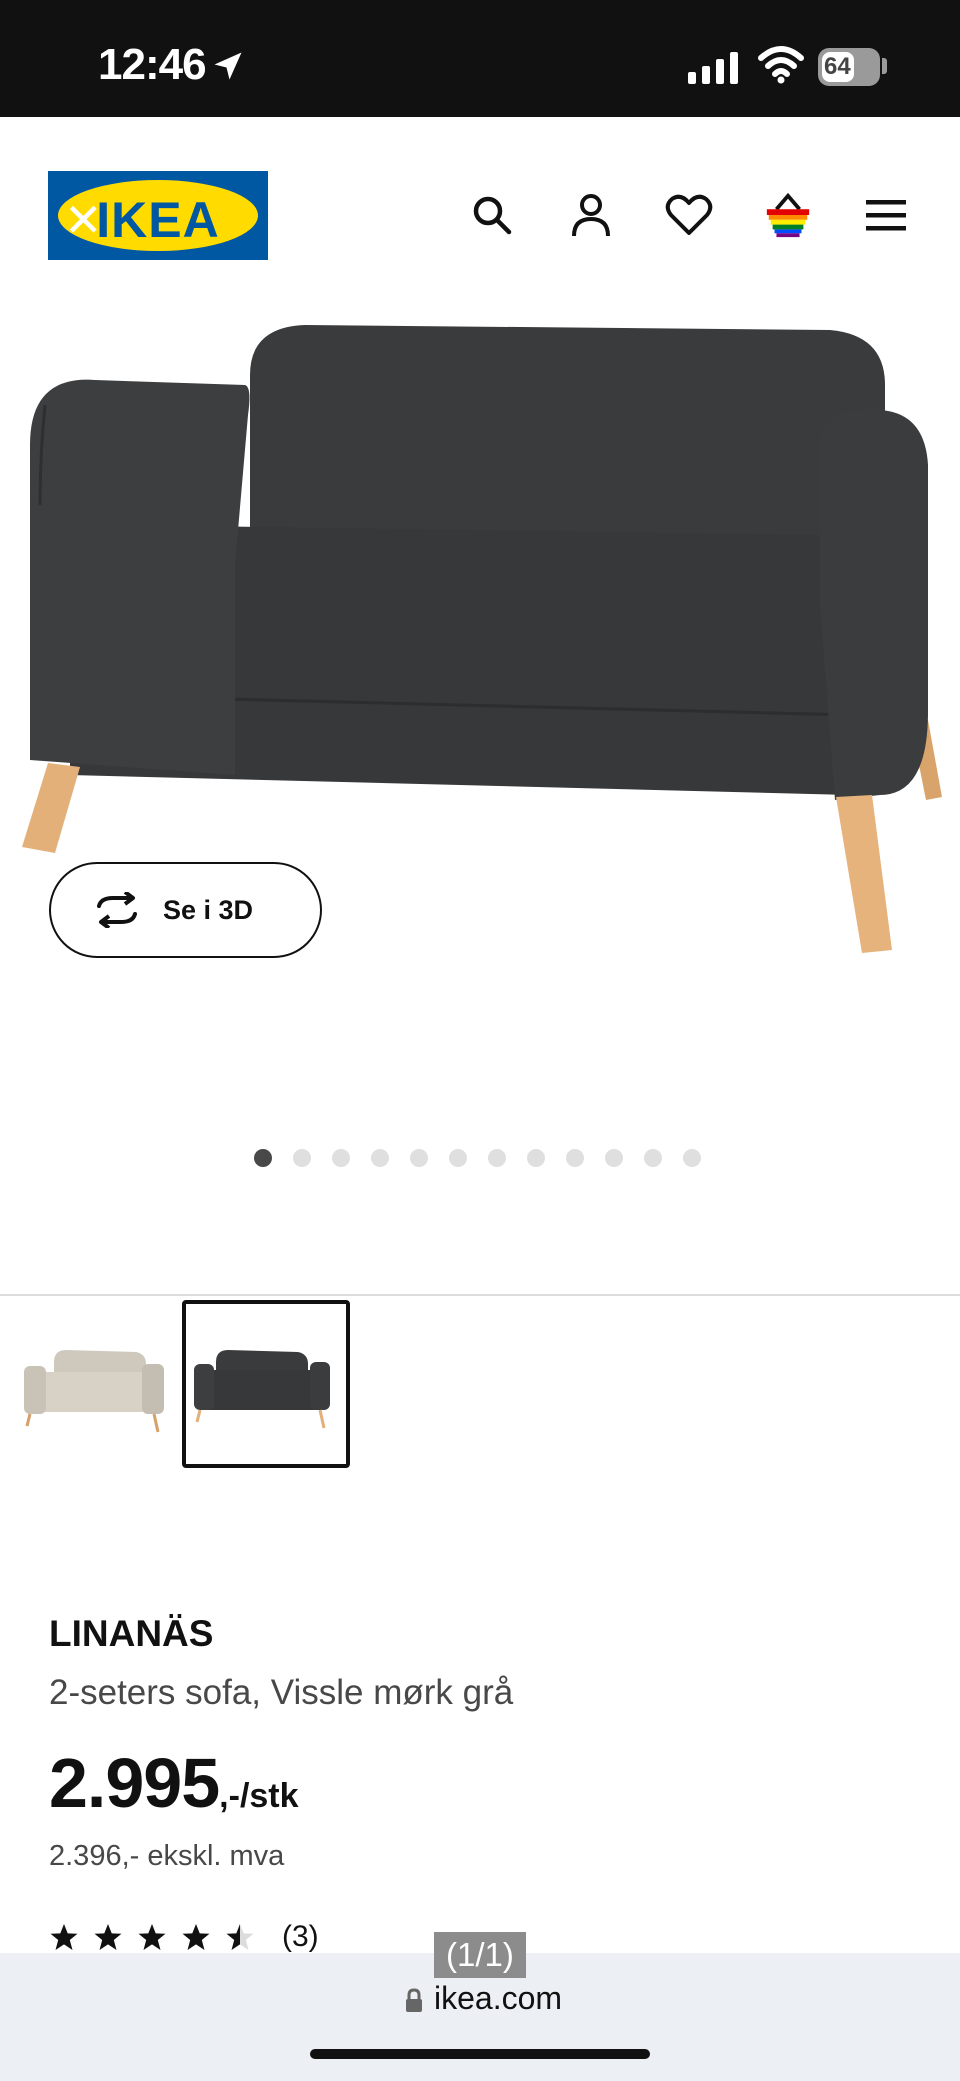  What do you see at coordinates (788, 215) in the screenshot?
I see `basket-icon` at bounding box center [788, 215].